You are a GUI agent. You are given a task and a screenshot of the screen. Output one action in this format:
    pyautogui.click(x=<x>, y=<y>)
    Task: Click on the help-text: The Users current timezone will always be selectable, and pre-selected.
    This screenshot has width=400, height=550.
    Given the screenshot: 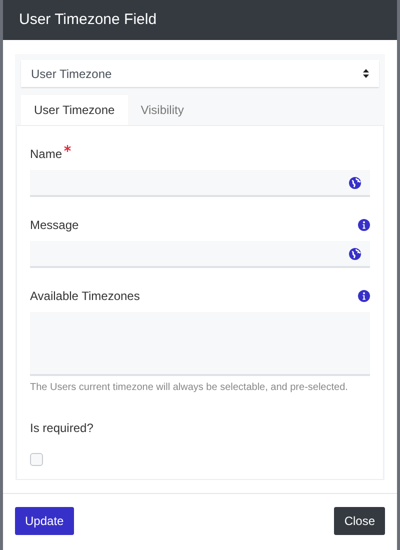 What is the action you would take?
    pyautogui.click(x=189, y=388)
    